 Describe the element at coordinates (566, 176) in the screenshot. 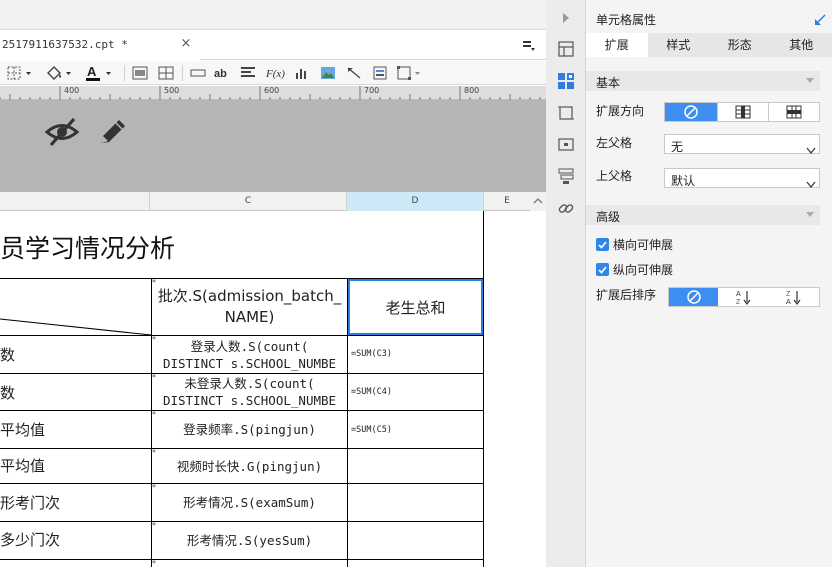

I see `condition-attribute-icon` at that location.